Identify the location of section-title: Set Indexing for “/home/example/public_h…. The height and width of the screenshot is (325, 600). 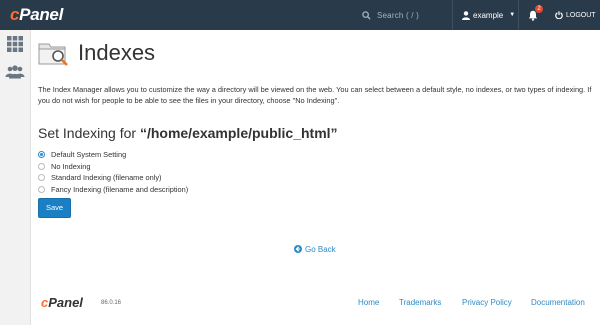
(188, 133).